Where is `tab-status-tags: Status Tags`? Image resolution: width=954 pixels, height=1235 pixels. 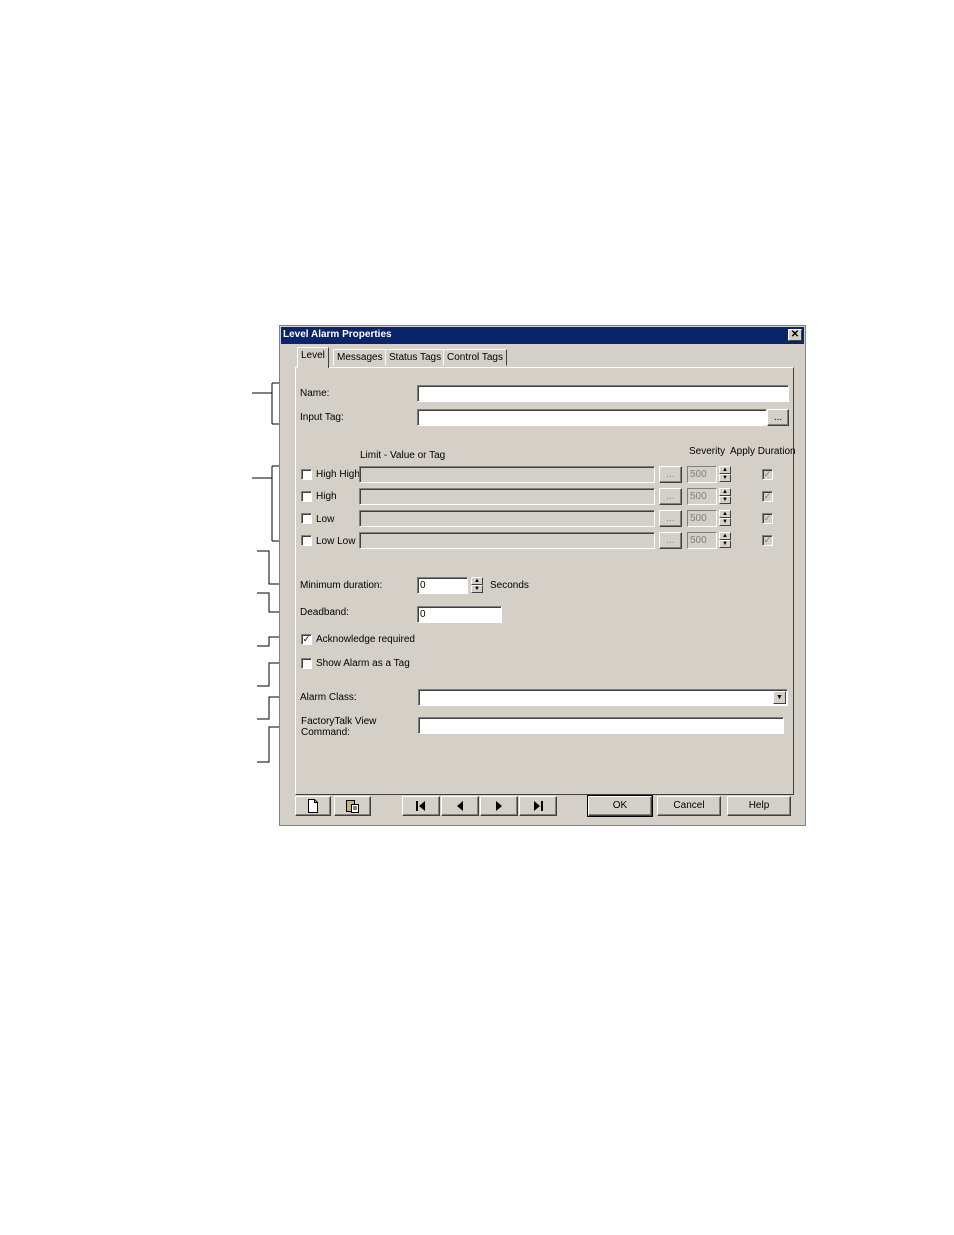 tab-status-tags: Status Tags is located at coordinates (415, 357).